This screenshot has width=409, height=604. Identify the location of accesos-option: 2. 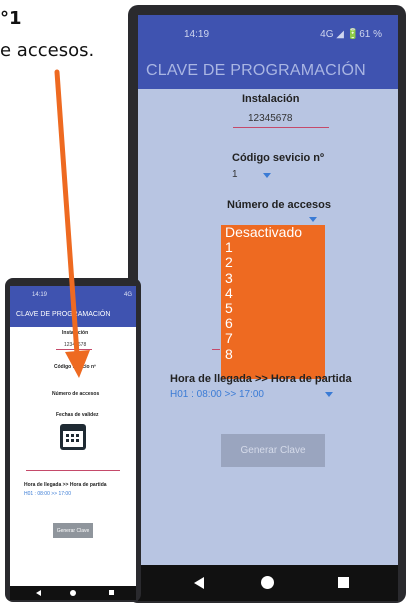
(273, 262).